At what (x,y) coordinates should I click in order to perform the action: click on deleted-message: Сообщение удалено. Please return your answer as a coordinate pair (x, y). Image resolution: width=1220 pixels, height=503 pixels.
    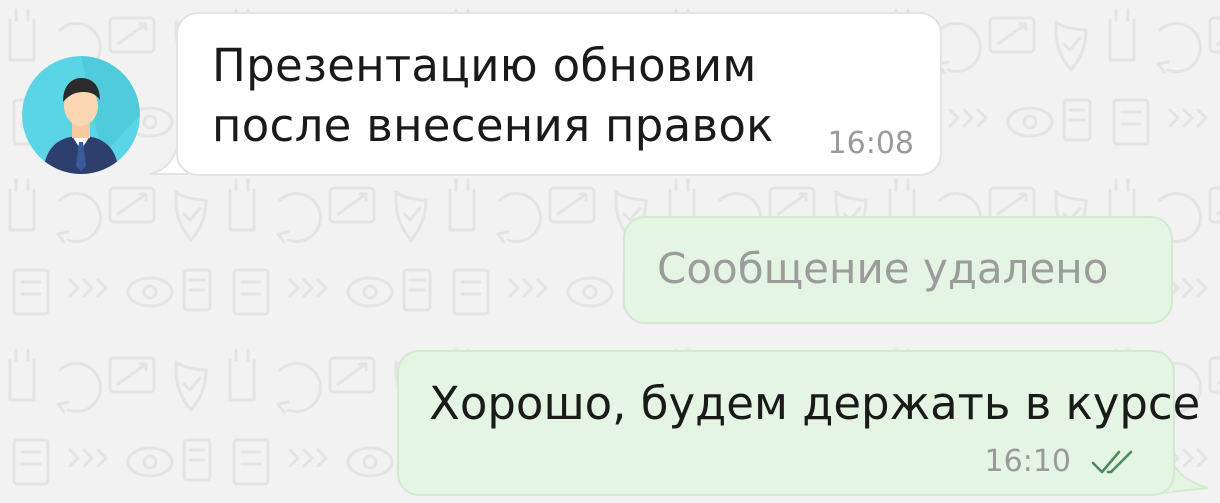
    Looking at the image, I should click on (898, 270).